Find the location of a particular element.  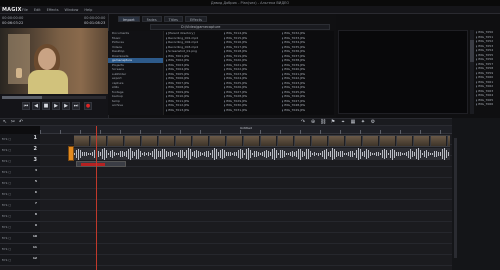

title-clip is located at coordinates (101, 164).